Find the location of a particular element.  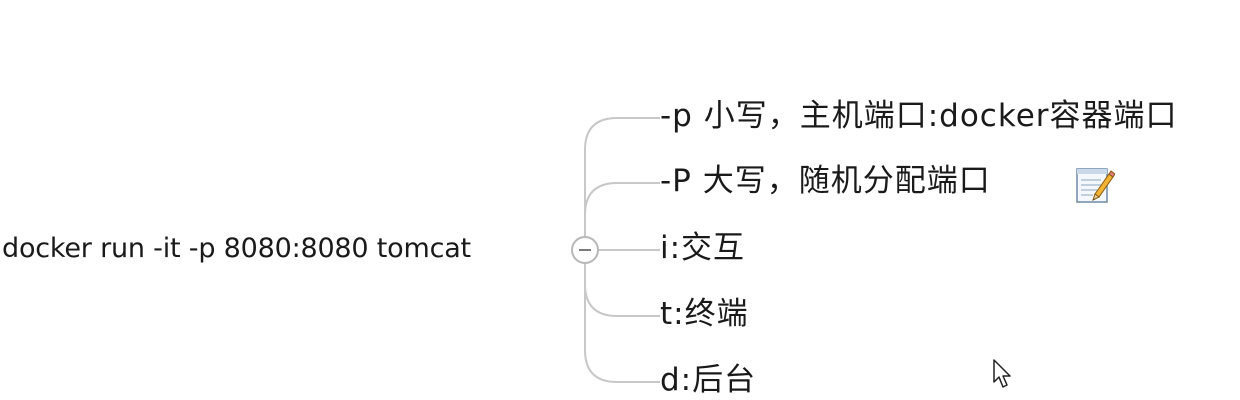

connector-lines is located at coordinates (622, 250).